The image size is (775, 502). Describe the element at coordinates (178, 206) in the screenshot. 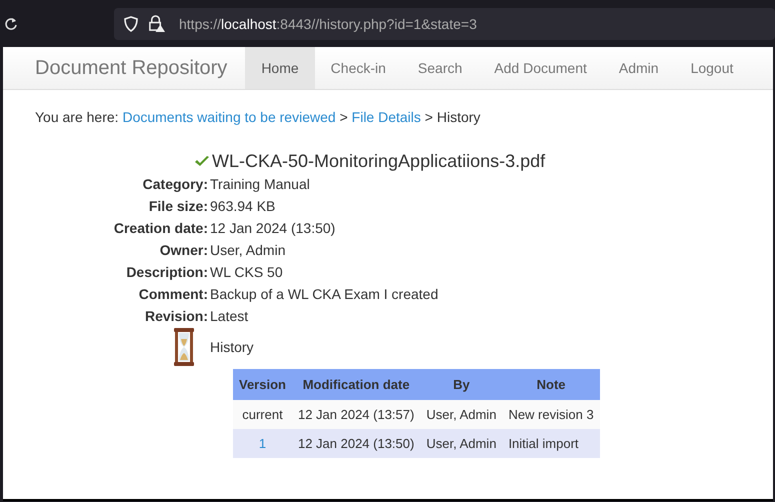

I see `field-label: File size:` at that location.